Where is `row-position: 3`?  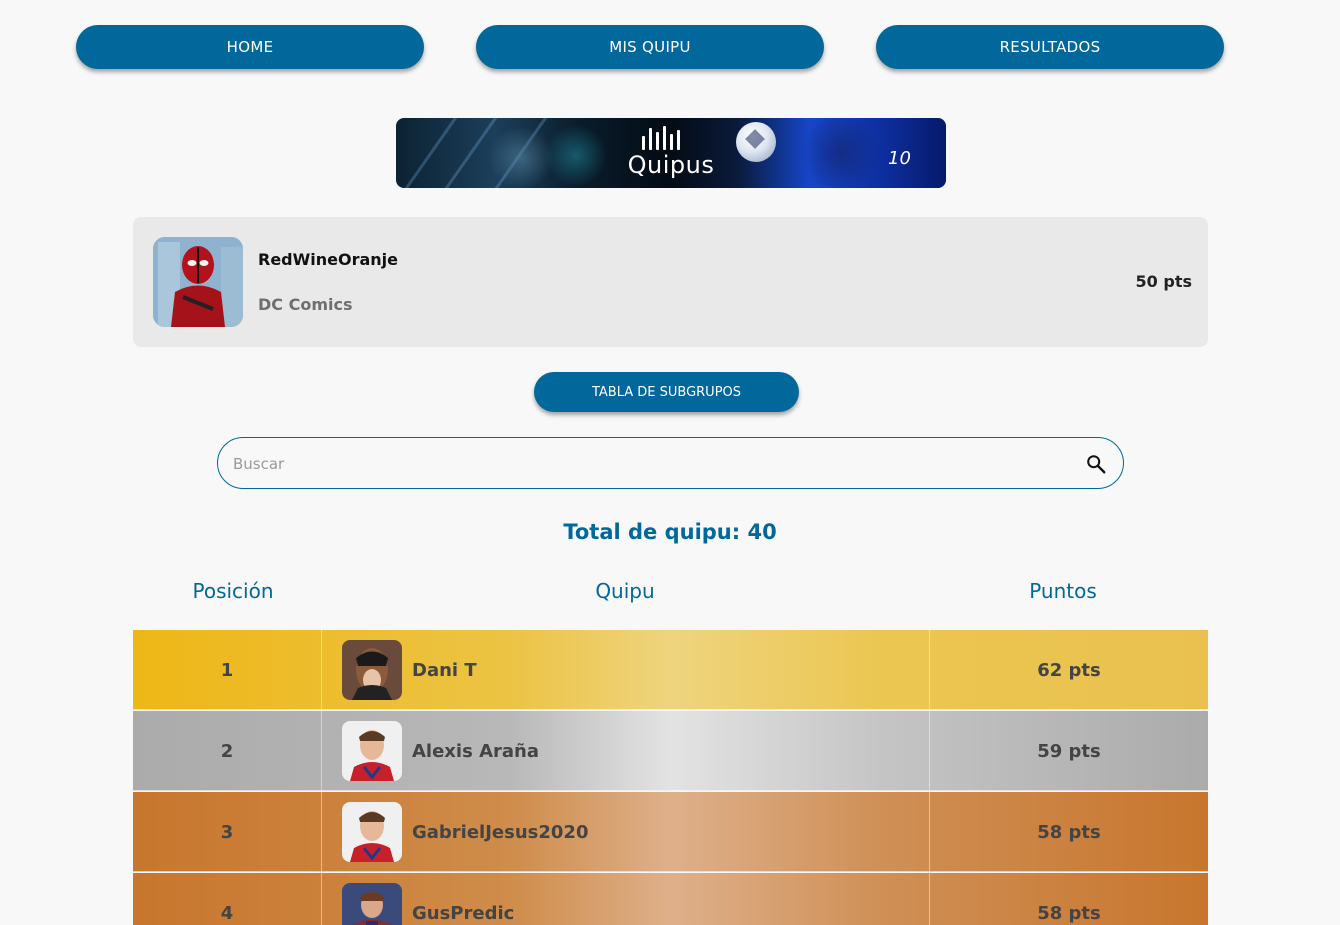 row-position: 3 is located at coordinates (227, 832).